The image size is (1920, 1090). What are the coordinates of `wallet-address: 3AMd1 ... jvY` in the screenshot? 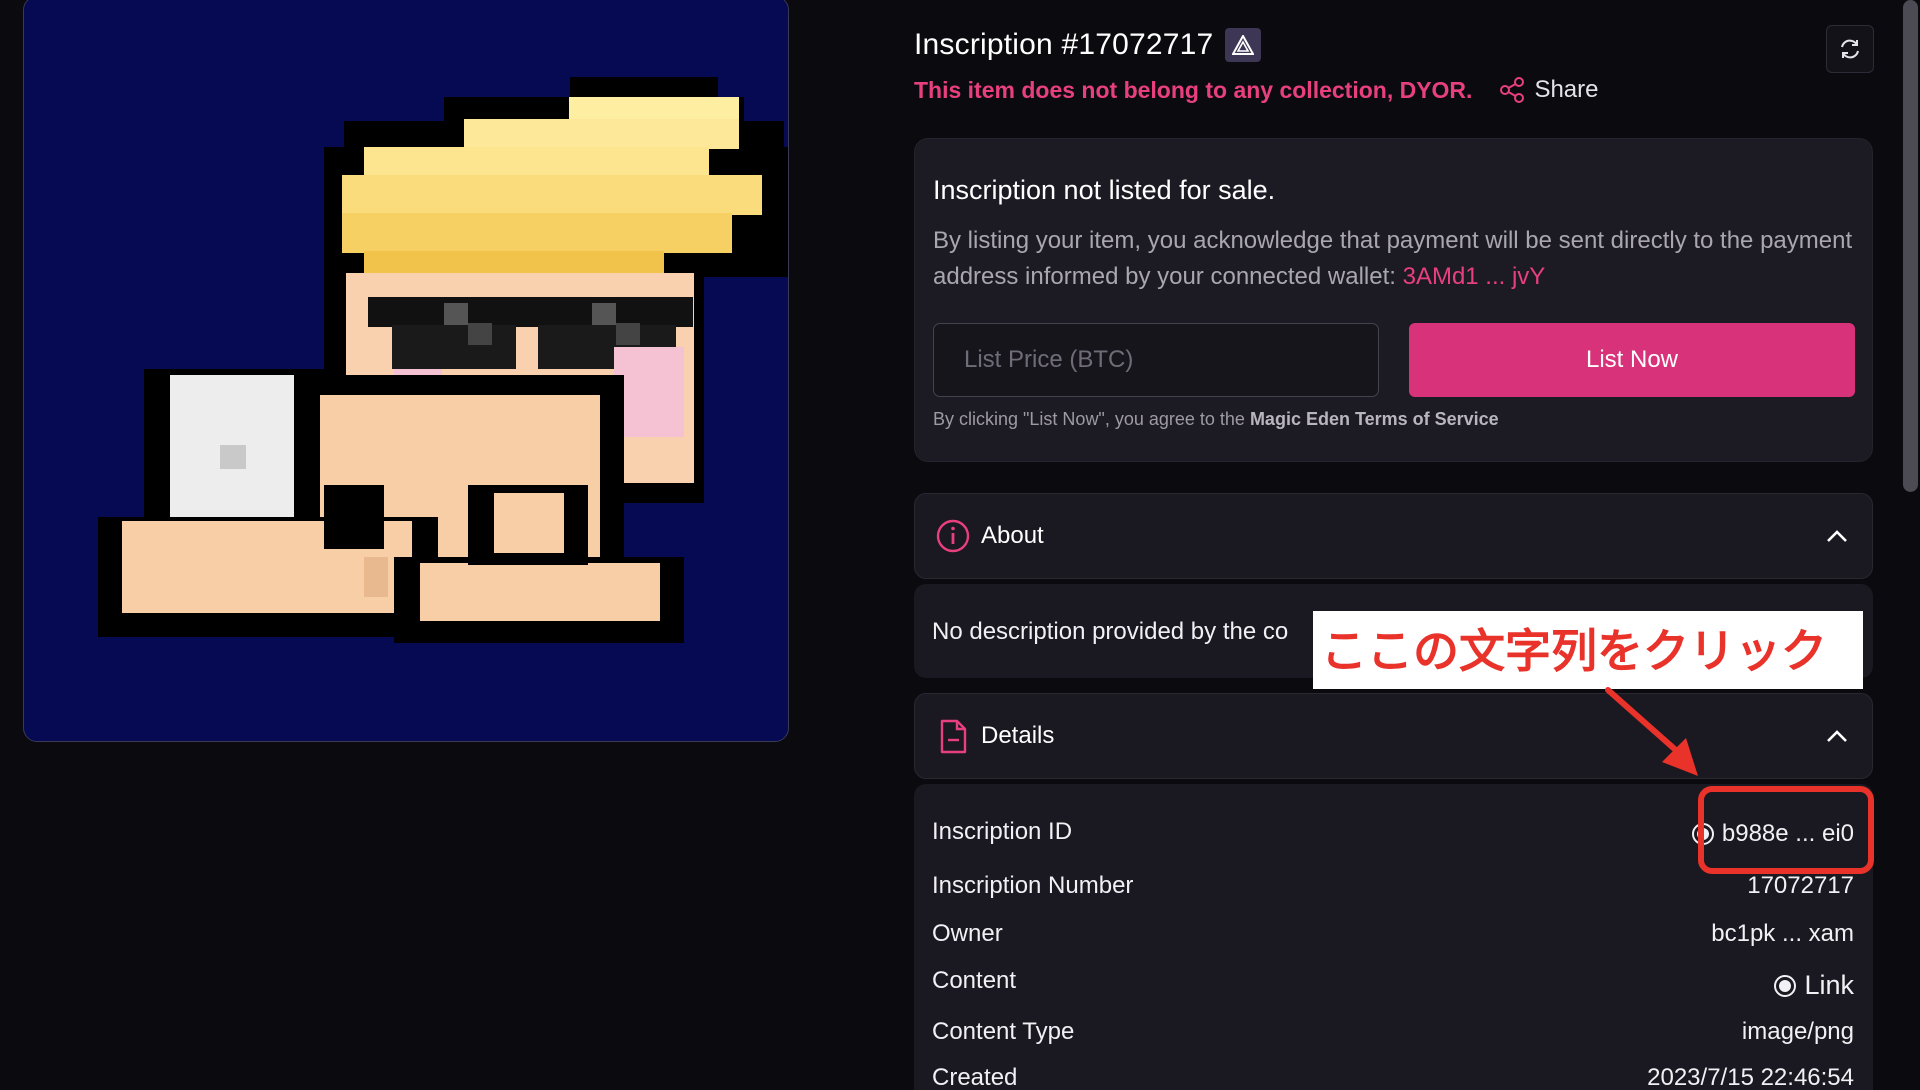 It's located at (1474, 276).